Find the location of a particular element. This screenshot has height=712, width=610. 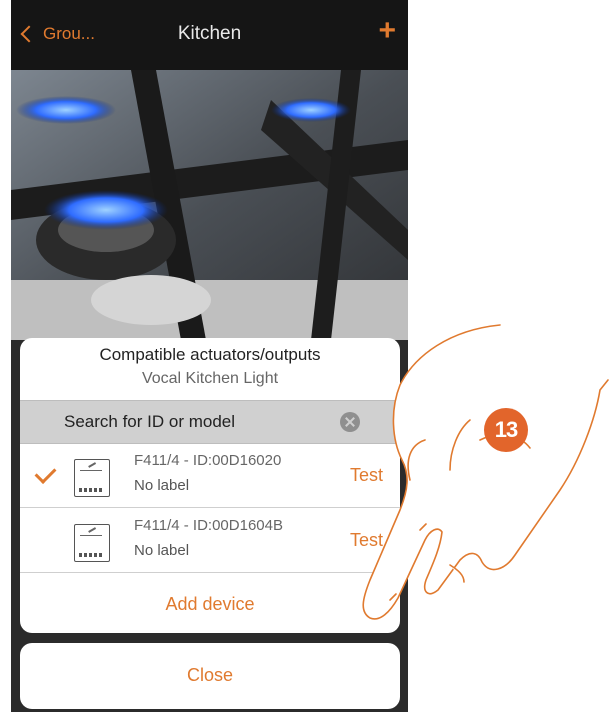

top-bar: Grou... Kitchen + is located at coordinates (209, 35).